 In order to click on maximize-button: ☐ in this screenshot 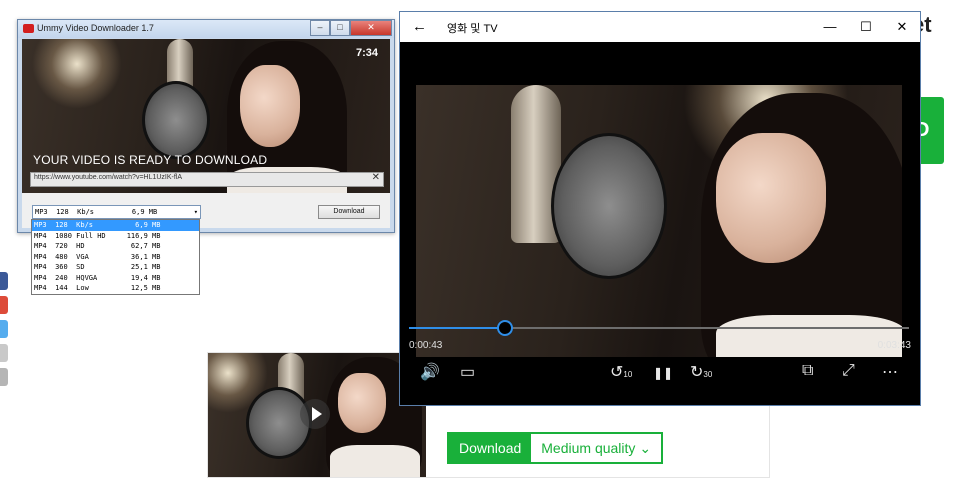, I will do `click(866, 27)`.